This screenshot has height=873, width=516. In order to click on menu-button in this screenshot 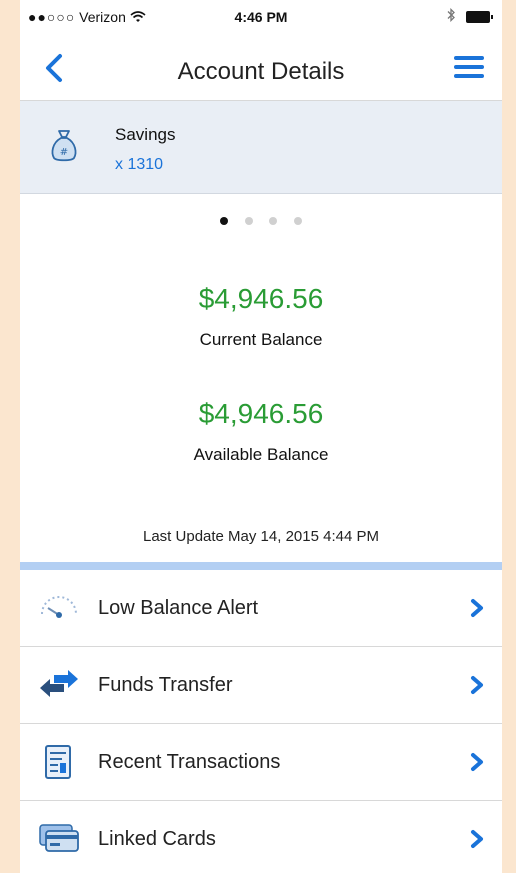, I will do `click(469, 68)`.